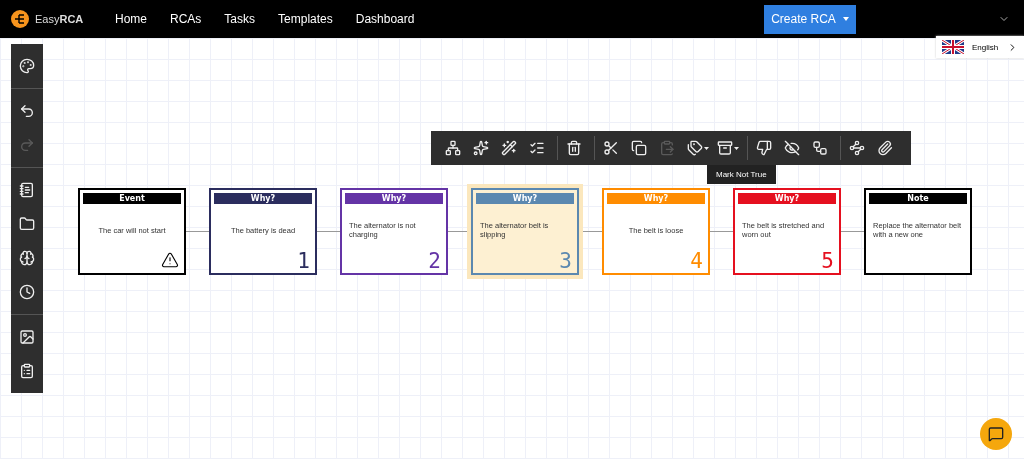  I want to click on nav-link: Tasks, so click(240, 19).